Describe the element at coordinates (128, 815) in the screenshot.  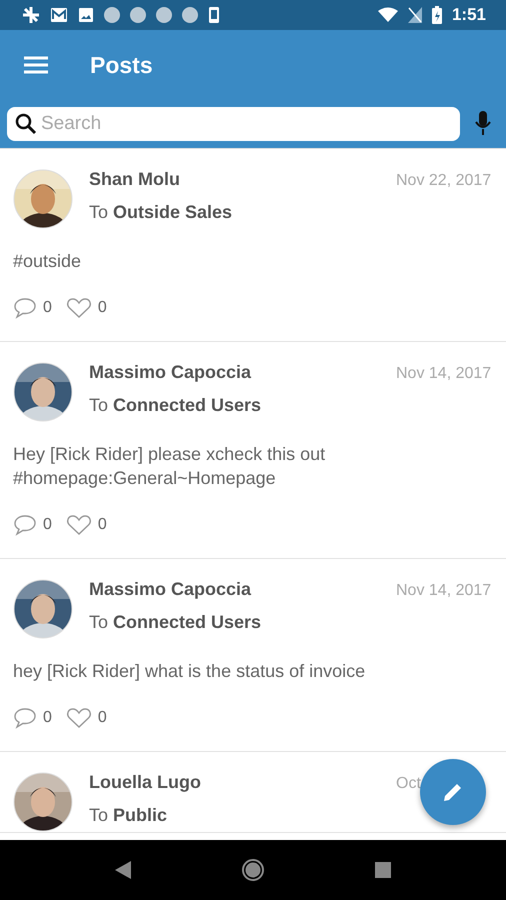
I see `audience-text: To Public` at that location.